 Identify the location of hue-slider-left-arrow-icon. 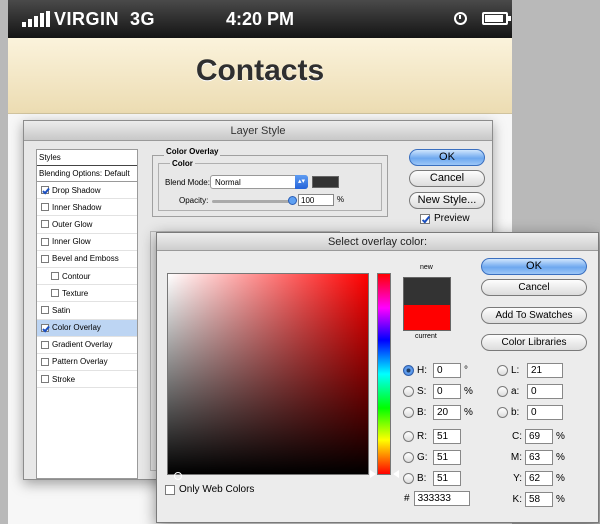
(373, 474).